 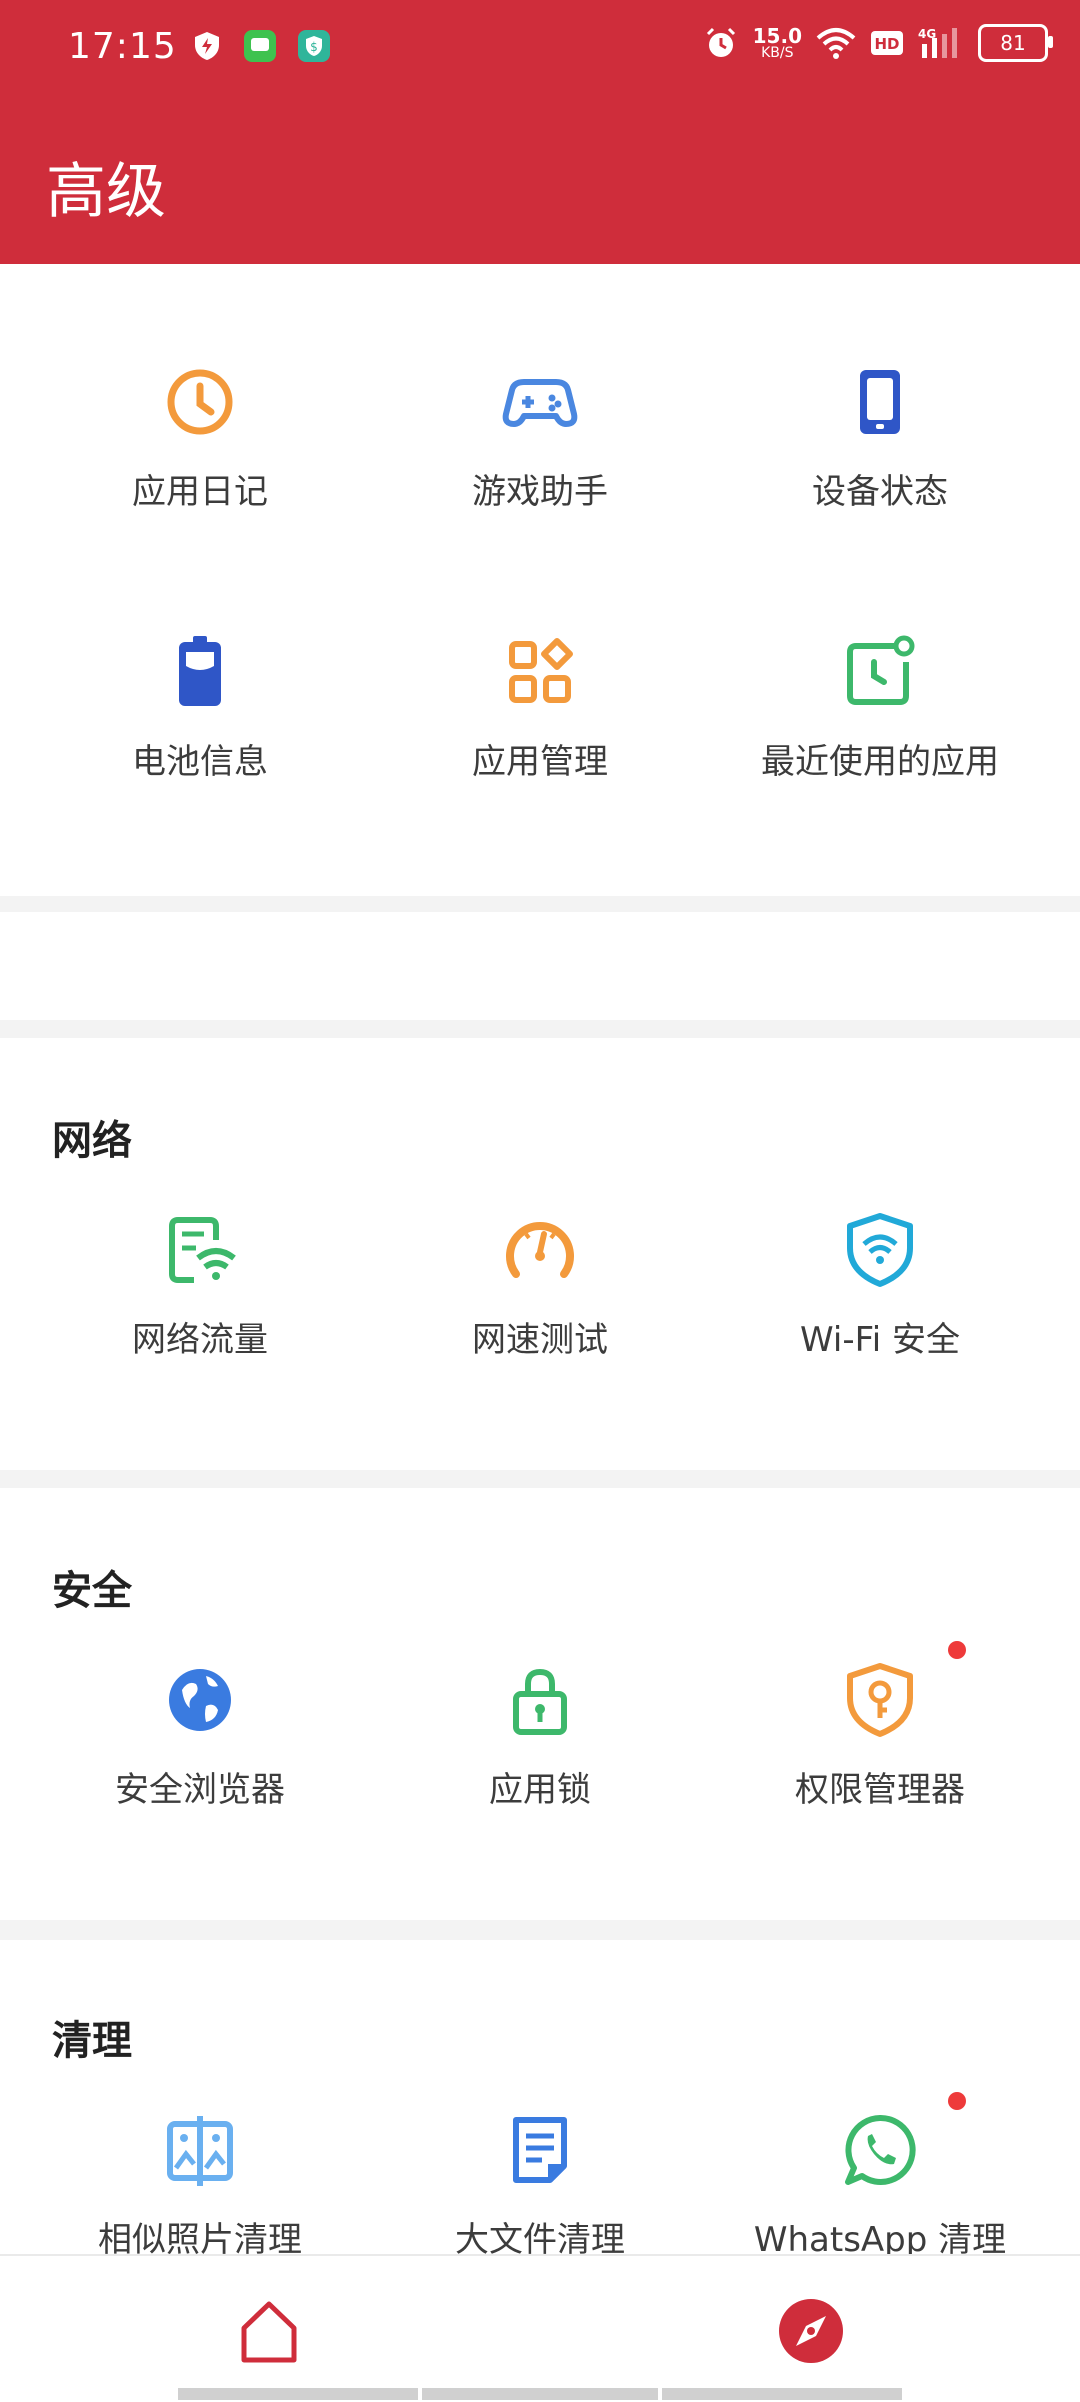 I want to click on tool-label: 设备状态, so click(x=880, y=492).